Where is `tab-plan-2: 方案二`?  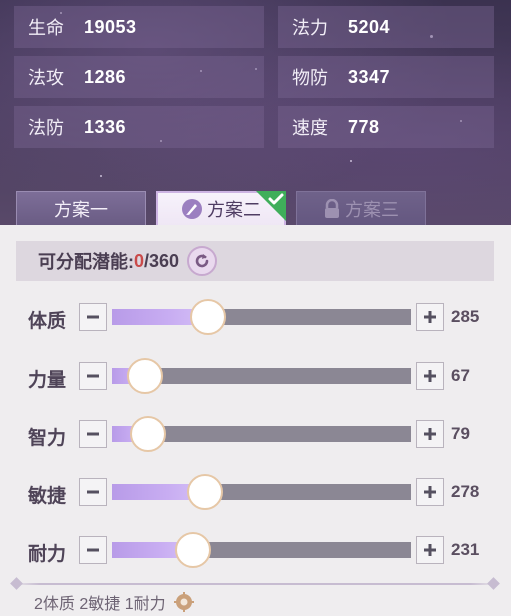 tab-plan-2: 方案二 is located at coordinates (221, 208).